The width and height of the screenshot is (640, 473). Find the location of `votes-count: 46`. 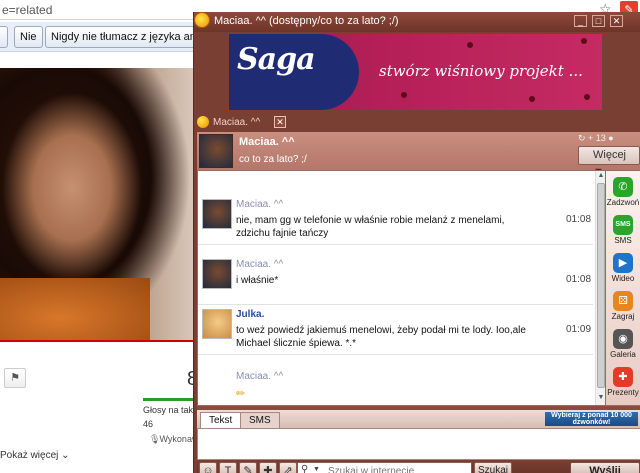

votes-count: 46 is located at coordinates (148, 424).